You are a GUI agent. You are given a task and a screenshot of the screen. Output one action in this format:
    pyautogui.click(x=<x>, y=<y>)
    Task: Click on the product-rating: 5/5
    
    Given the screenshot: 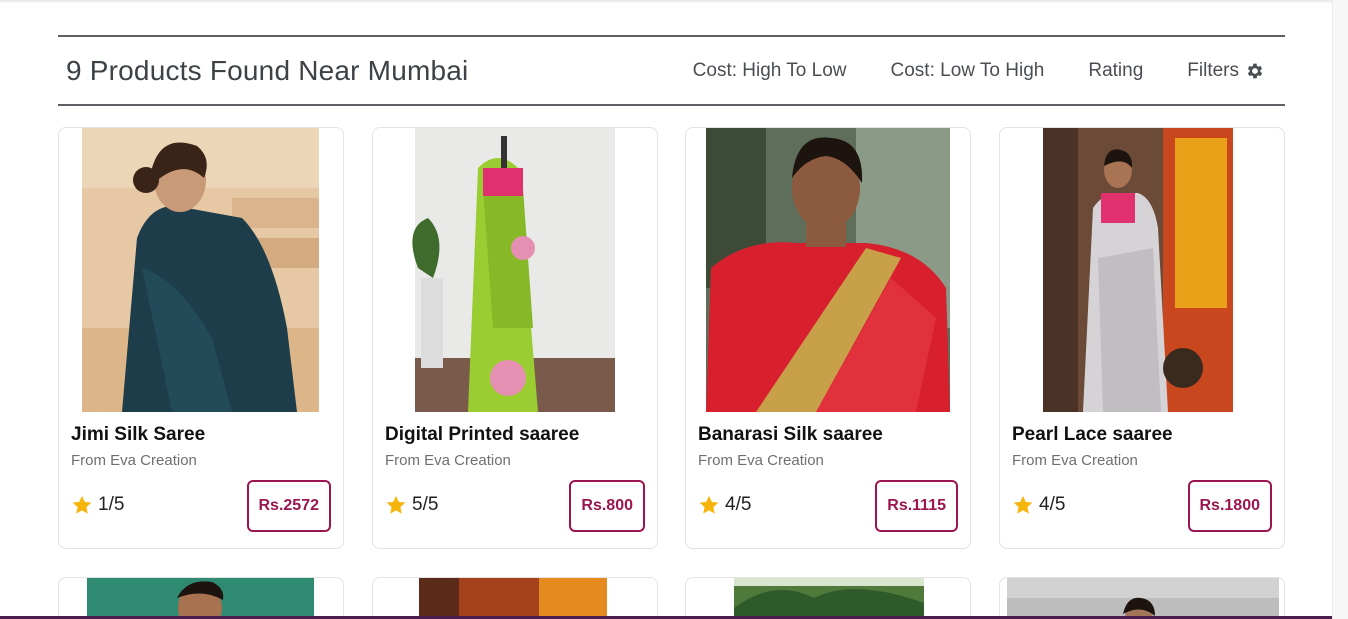 What is the action you would take?
    pyautogui.click(x=411, y=505)
    